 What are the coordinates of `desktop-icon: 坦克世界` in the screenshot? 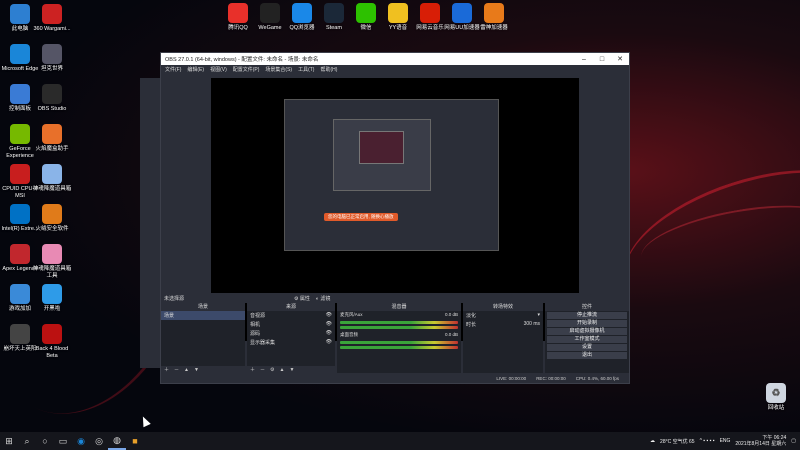 It's located at (52, 58).